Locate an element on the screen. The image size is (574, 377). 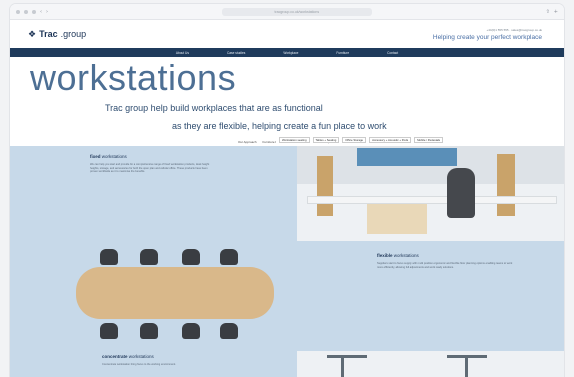
site-logo: ❖ Trac .group is located at coordinates (57, 34).